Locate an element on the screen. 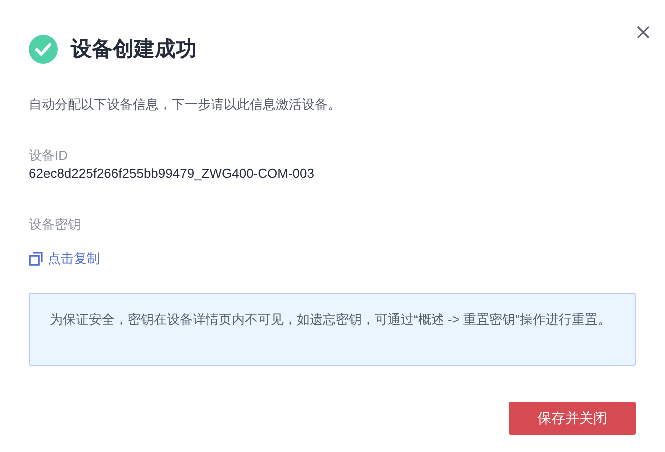 This screenshot has width=665, height=452. copy-icon is located at coordinates (36, 259).